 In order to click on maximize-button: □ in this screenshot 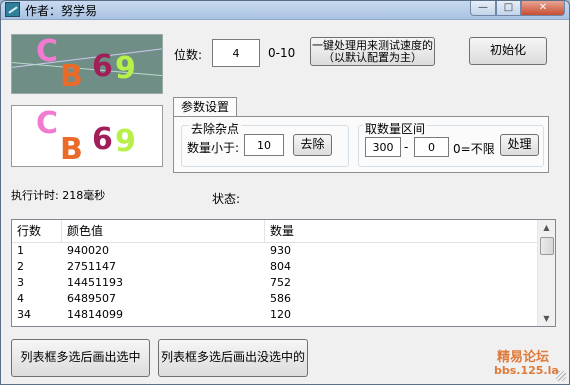, I will do `click(508, 8)`.